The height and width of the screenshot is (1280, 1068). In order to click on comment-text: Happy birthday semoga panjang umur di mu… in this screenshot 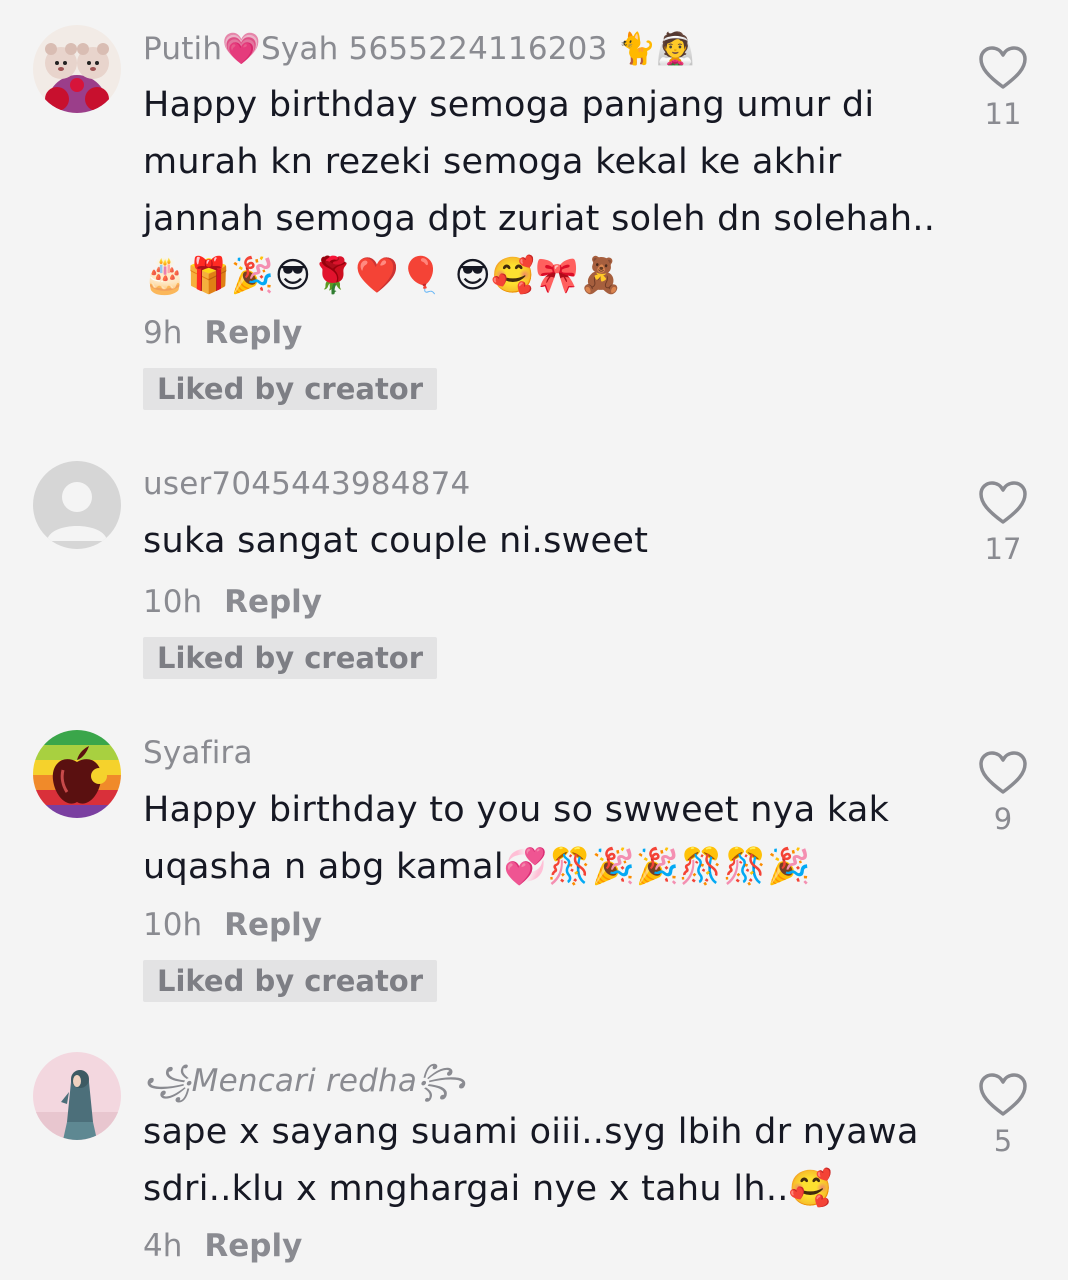, I will do `click(539, 190)`.